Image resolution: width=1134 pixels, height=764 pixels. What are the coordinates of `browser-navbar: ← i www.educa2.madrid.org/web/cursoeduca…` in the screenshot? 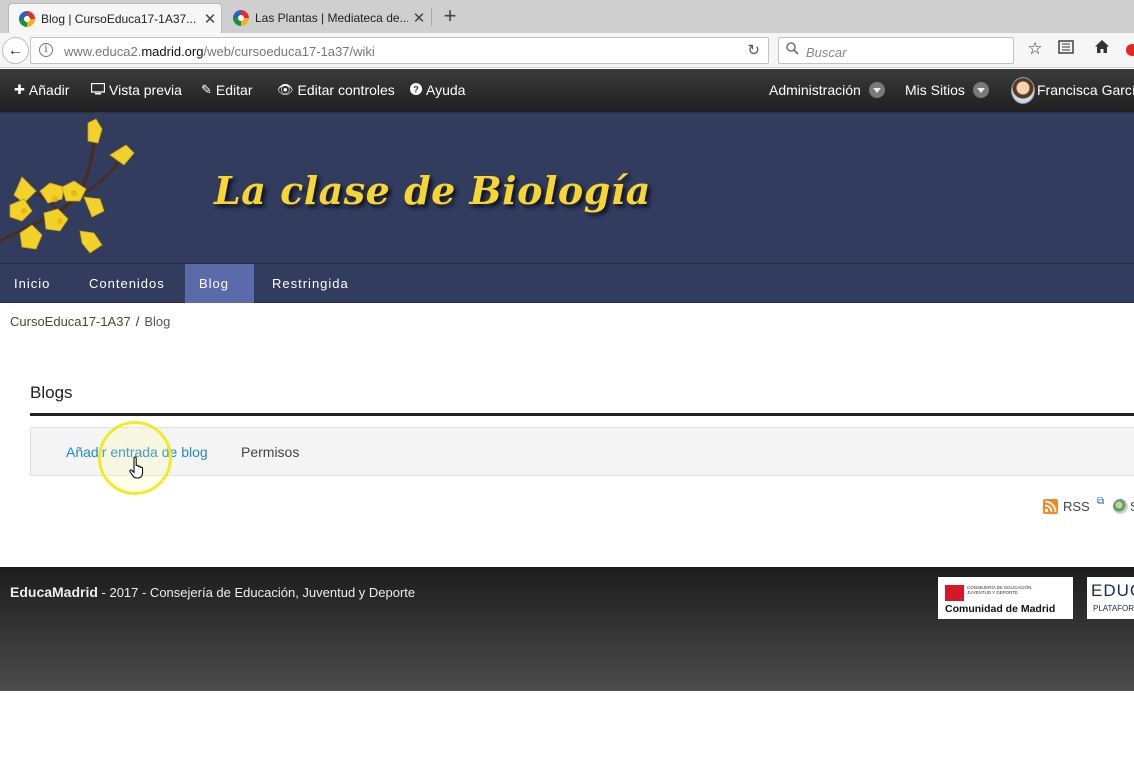 It's located at (567, 50).